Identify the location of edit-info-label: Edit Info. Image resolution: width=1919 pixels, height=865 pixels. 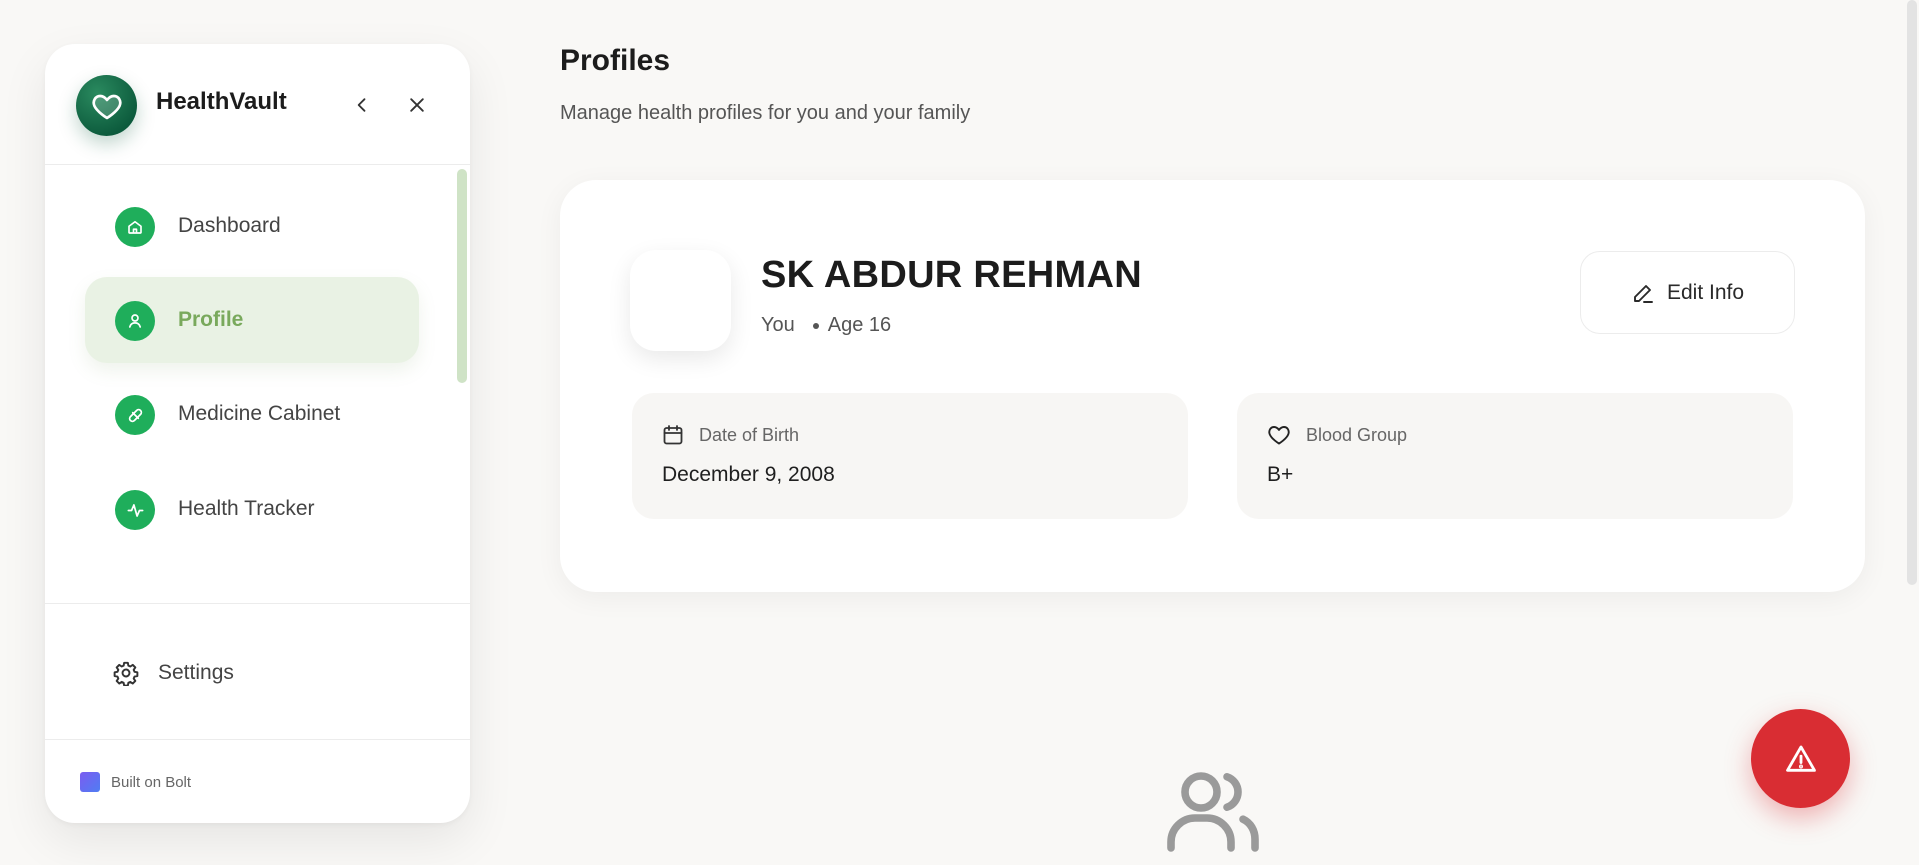
(1705, 292).